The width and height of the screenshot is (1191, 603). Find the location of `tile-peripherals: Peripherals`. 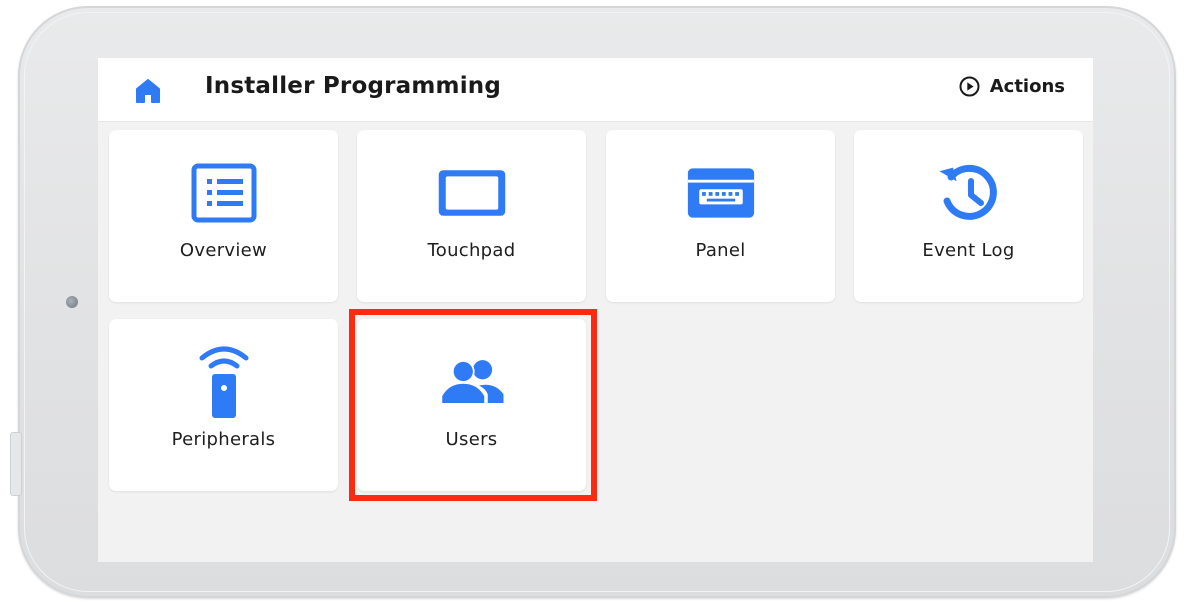

tile-peripherals: Peripherals is located at coordinates (223, 405).